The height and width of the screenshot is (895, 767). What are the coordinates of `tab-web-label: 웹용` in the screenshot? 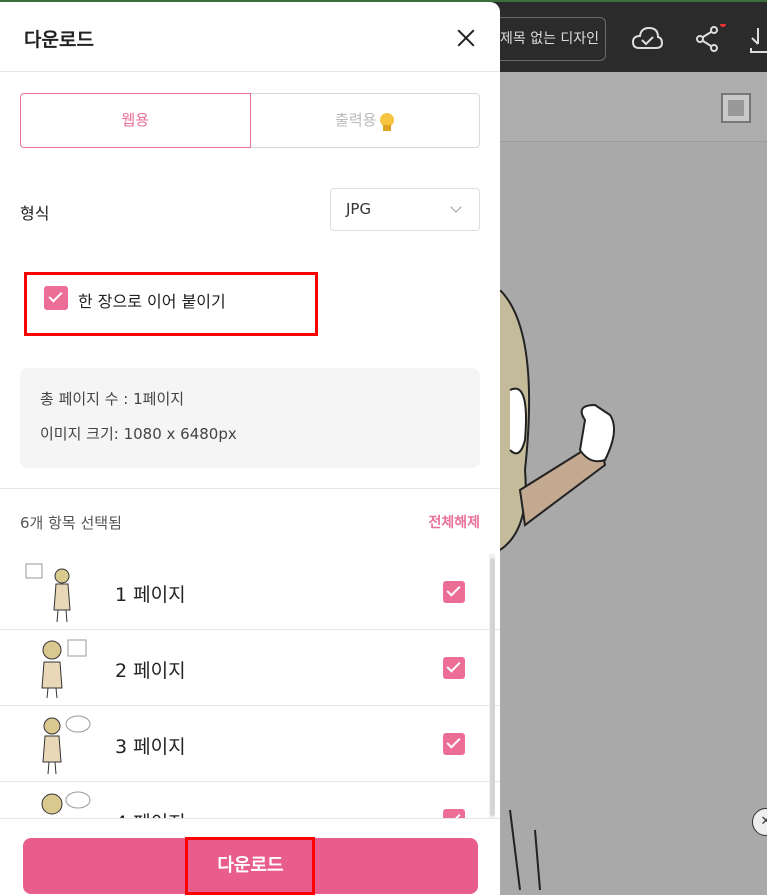 It's located at (135, 120).